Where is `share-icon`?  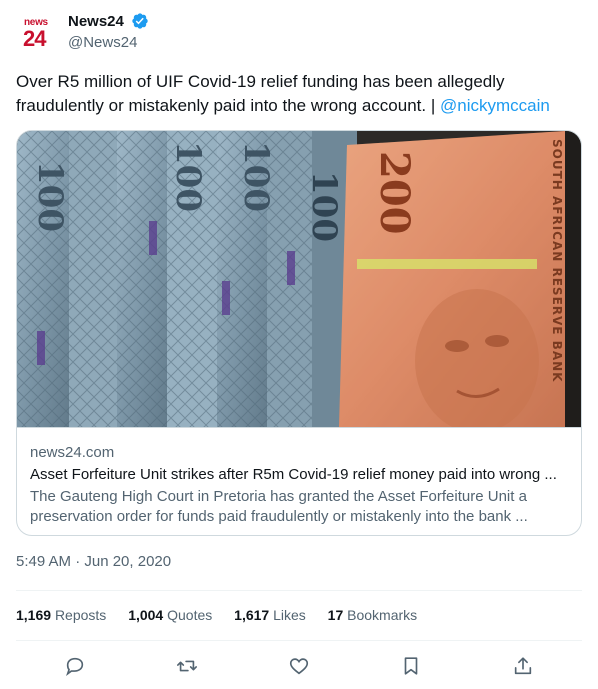
share-icon is located at coordinates (523, 666).